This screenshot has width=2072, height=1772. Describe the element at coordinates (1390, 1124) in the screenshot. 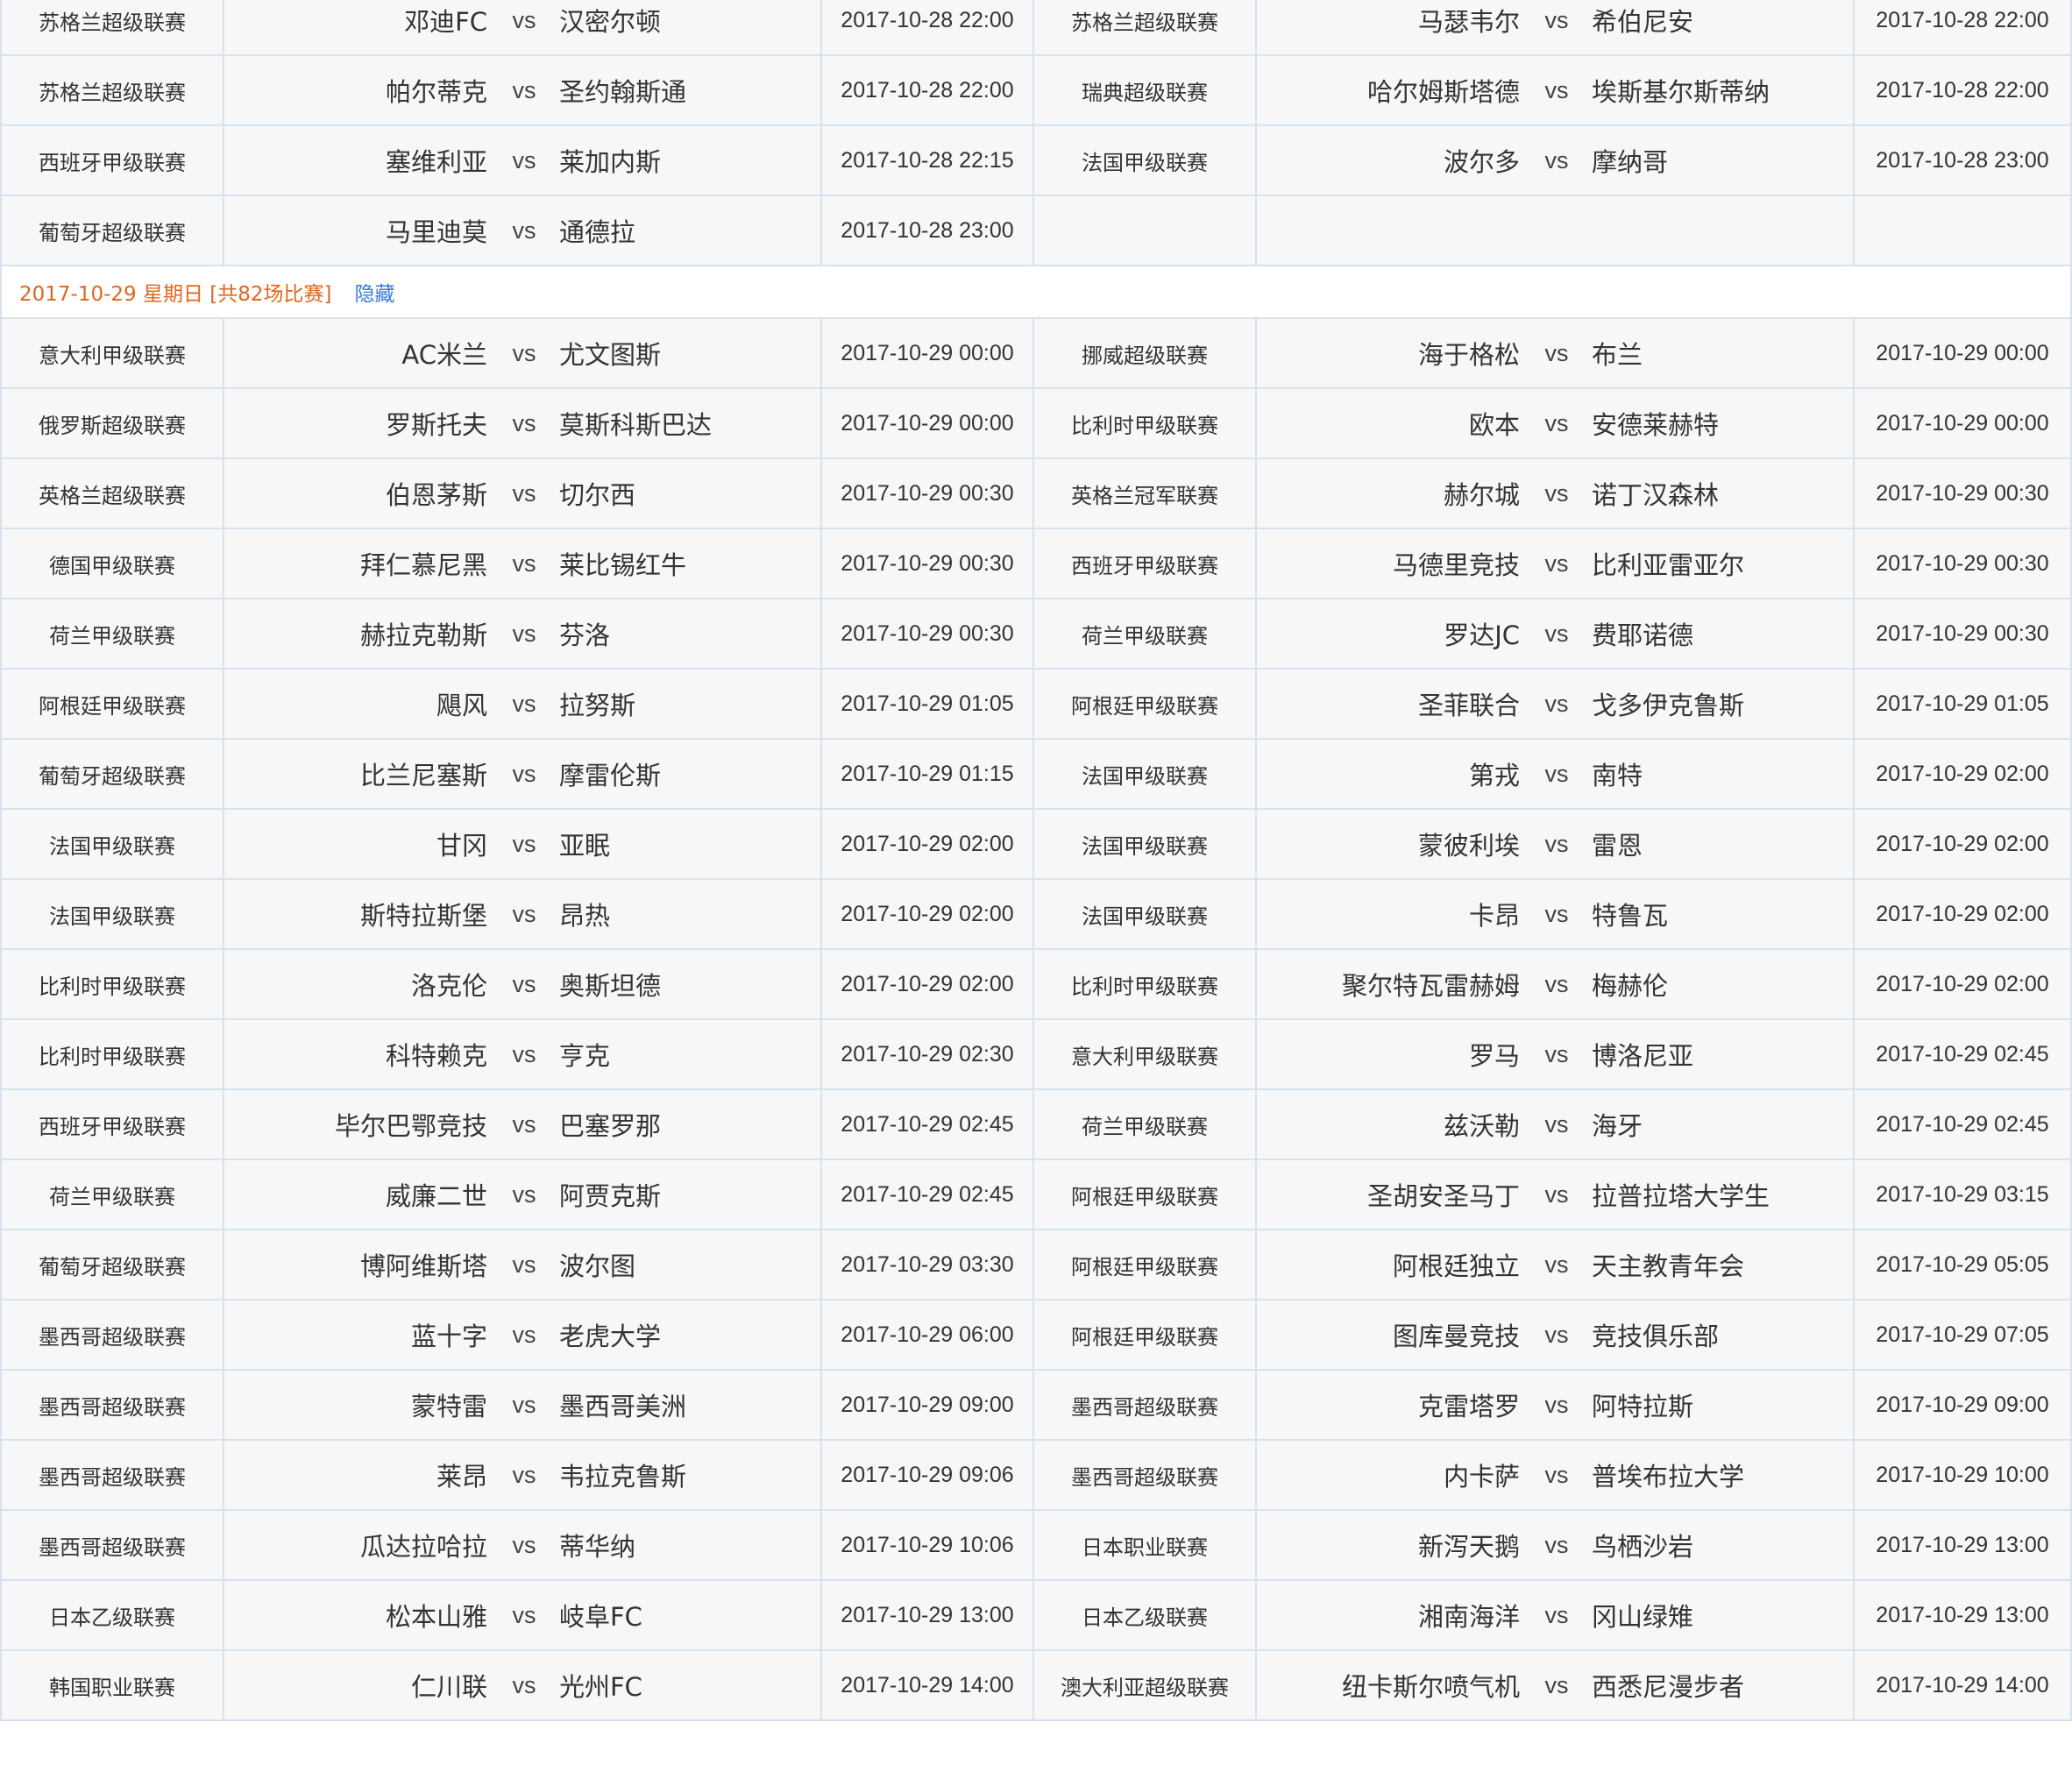

I see `home-team: 兹沃勒` at that location.